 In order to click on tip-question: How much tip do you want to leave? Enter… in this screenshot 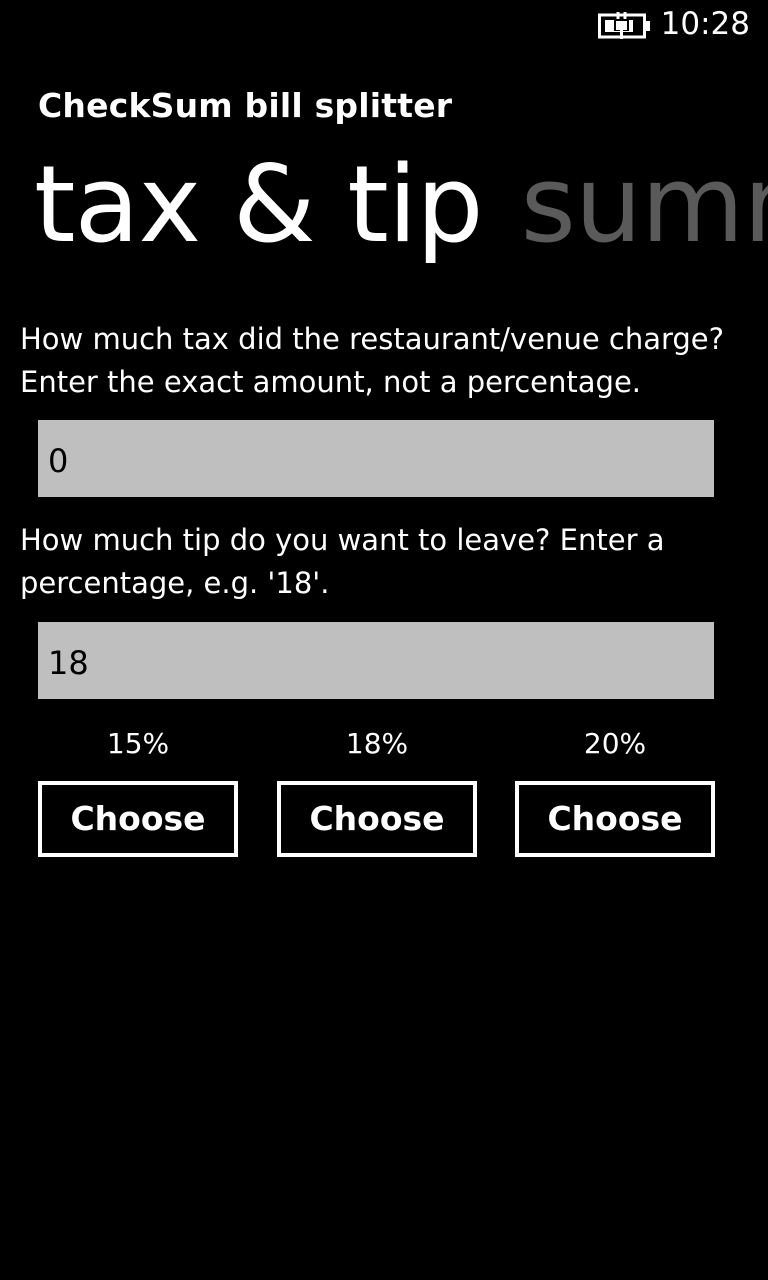, I will do `click(342, 561)`.